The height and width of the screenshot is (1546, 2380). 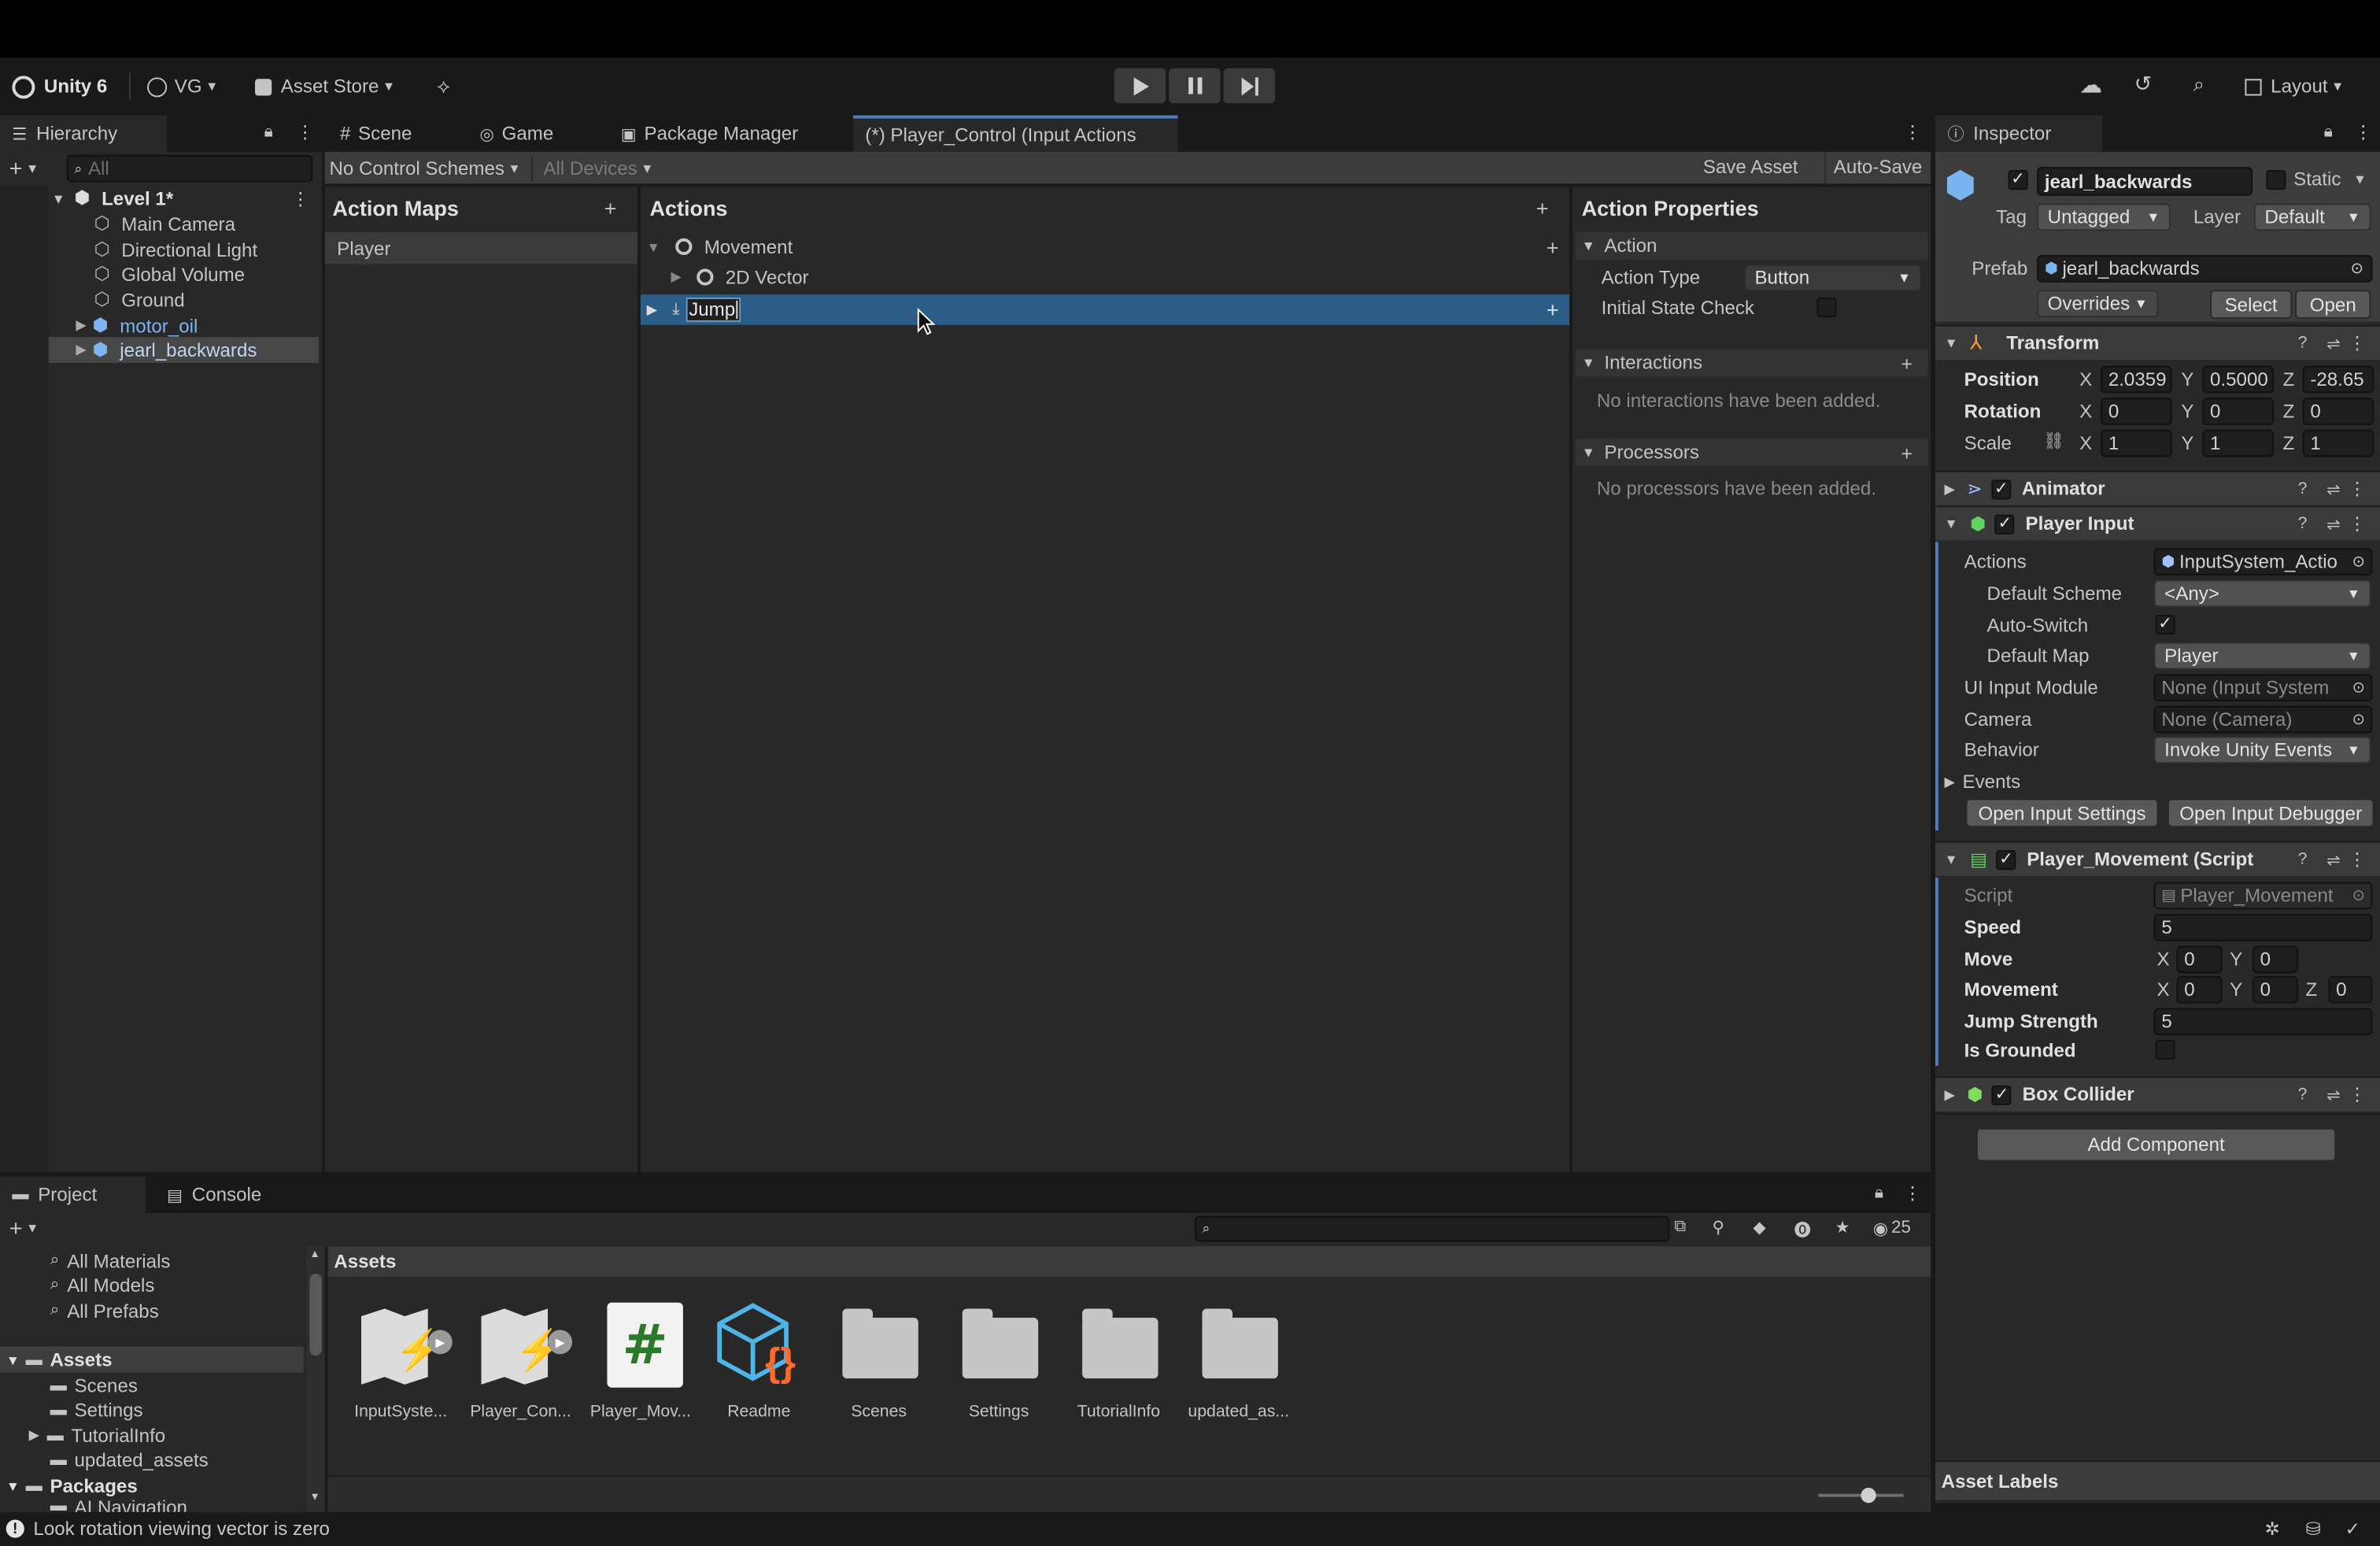 What do you see at coordinates (2156, 1144) in the screenshot?
I see `add-component-button: Add Component` at bounding box center [2156, 1144].